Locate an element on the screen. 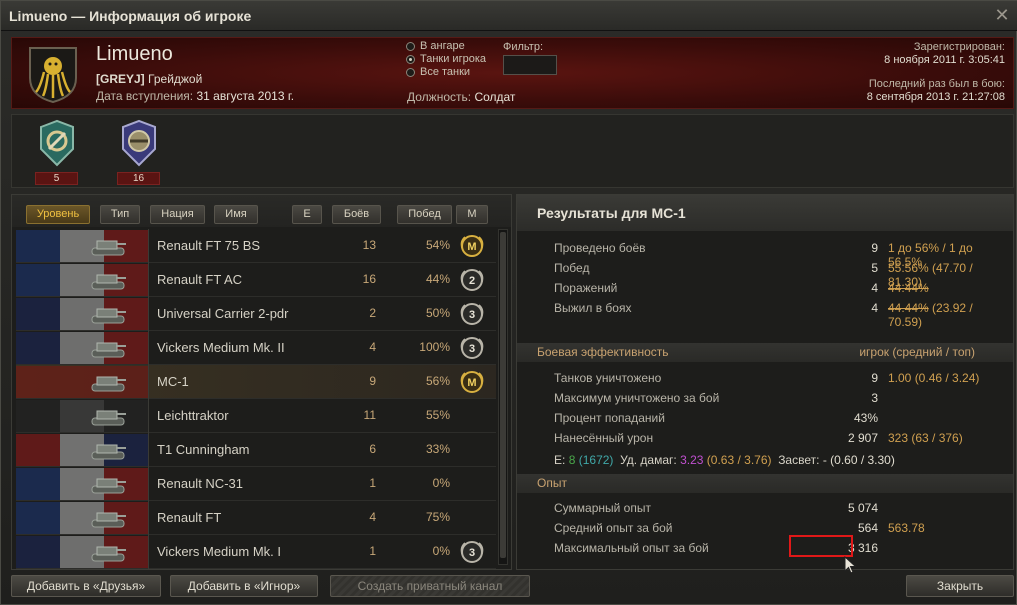  last-battle-value: 8 сентября 2013 г. 21:27:08 is located at coordinates (935, 97).